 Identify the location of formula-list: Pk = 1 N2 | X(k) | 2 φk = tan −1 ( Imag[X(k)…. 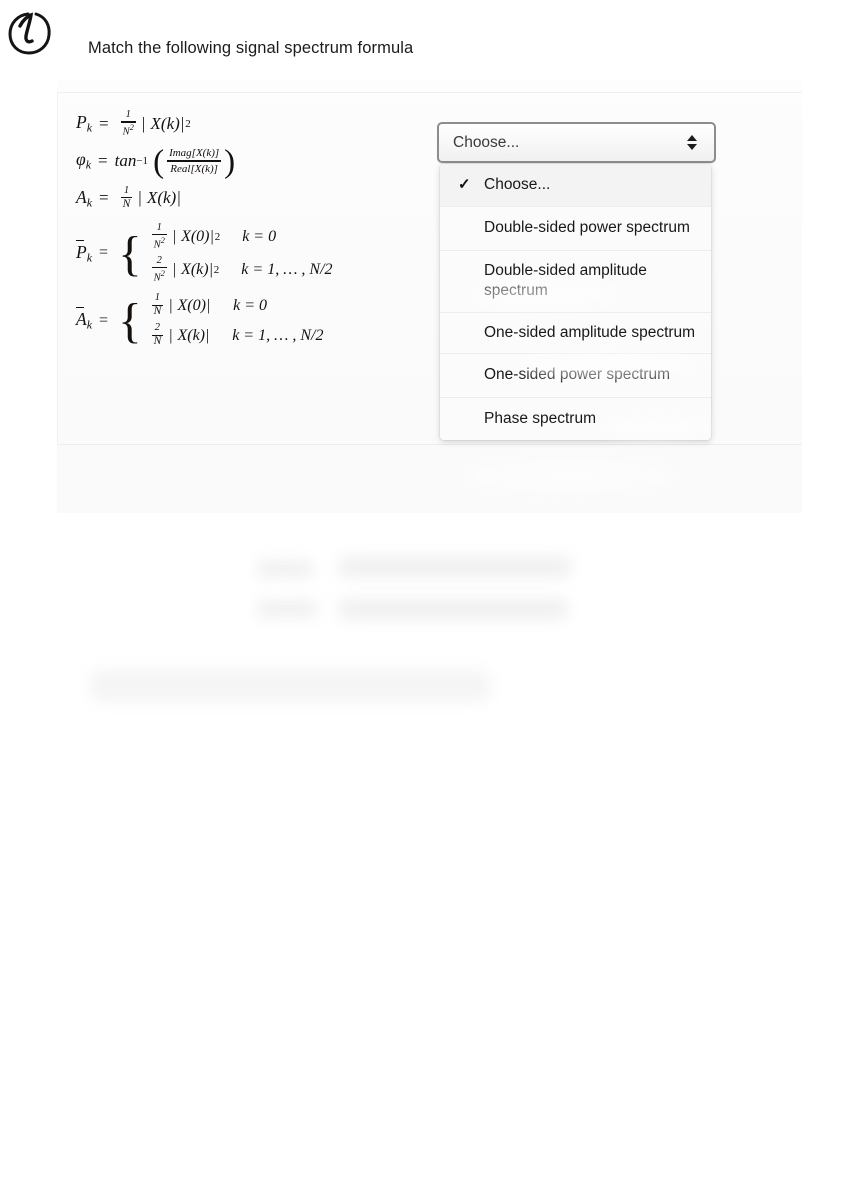
(266, 231).